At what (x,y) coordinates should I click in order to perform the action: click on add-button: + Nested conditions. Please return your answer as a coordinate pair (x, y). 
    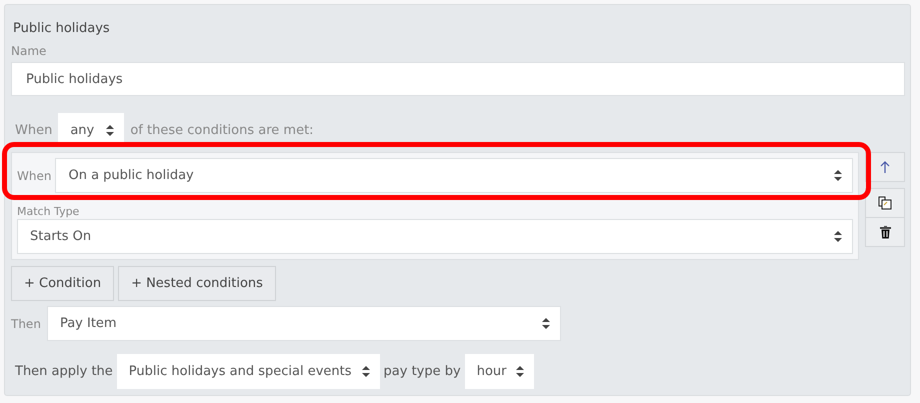
    Looking at the image, I should click on (197, 283).